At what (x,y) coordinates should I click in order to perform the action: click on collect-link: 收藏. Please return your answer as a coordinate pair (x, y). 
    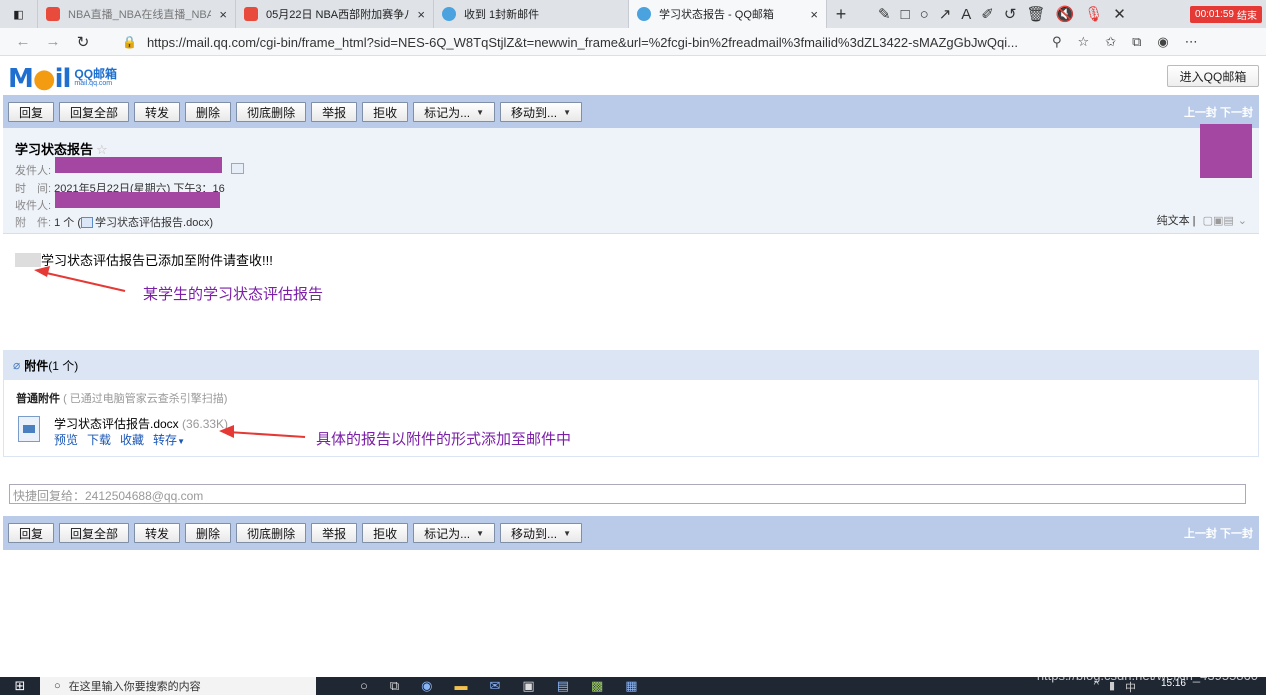
    Looking at the image, I should click on (132, 439).